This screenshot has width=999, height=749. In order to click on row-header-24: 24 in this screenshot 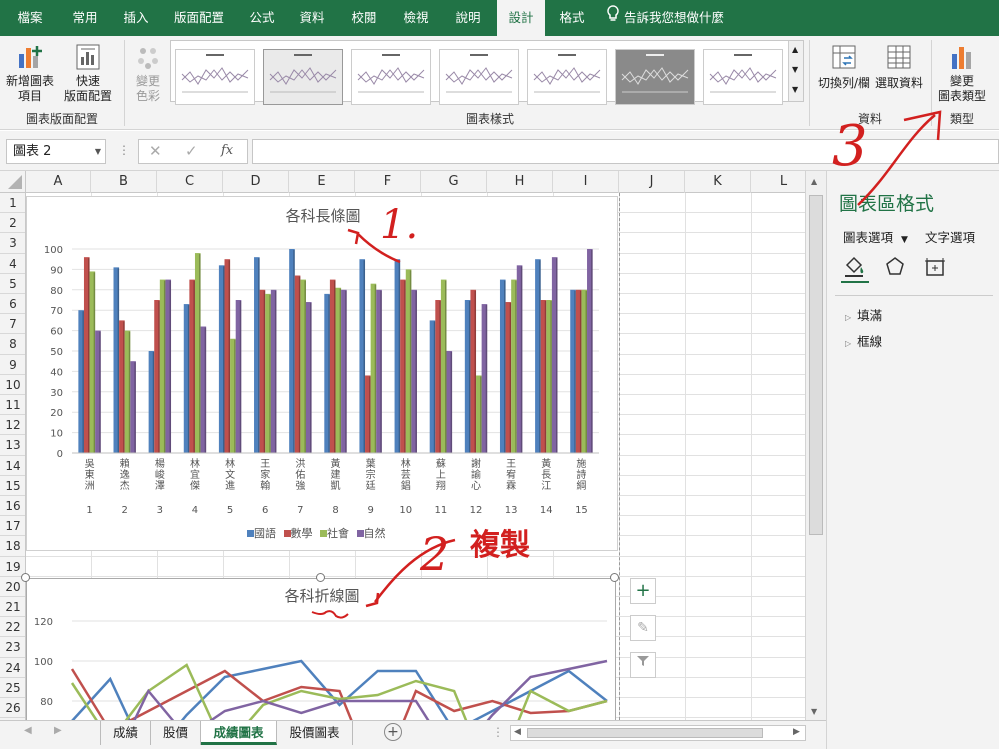, I will do `click(12, 668)`.